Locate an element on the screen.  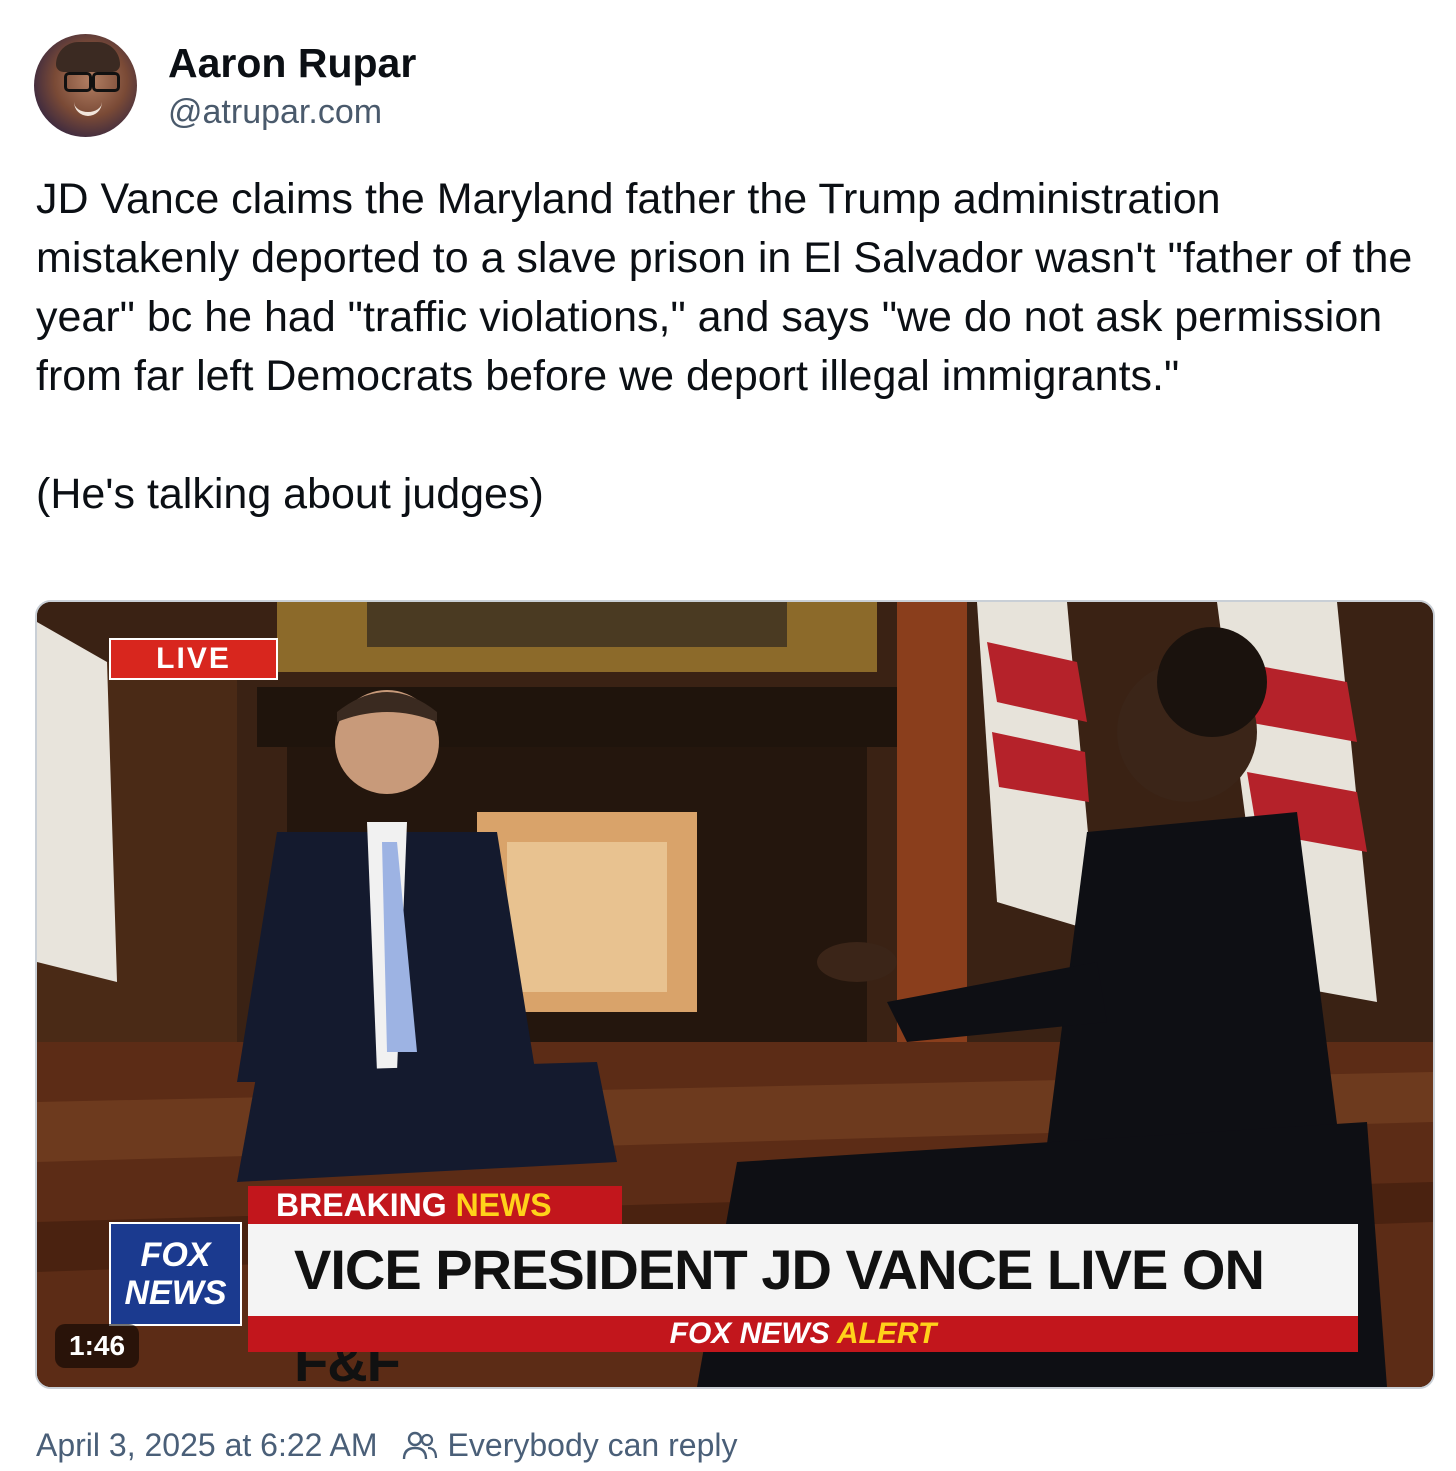
chyron-headline: VICE PRESIDENT JD VANCE LIVE ON F&F is located at coordinates (803, 1305).